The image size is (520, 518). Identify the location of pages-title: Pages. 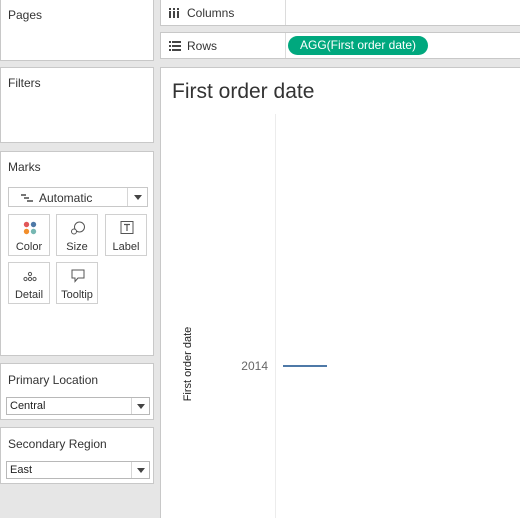
(25, 15).